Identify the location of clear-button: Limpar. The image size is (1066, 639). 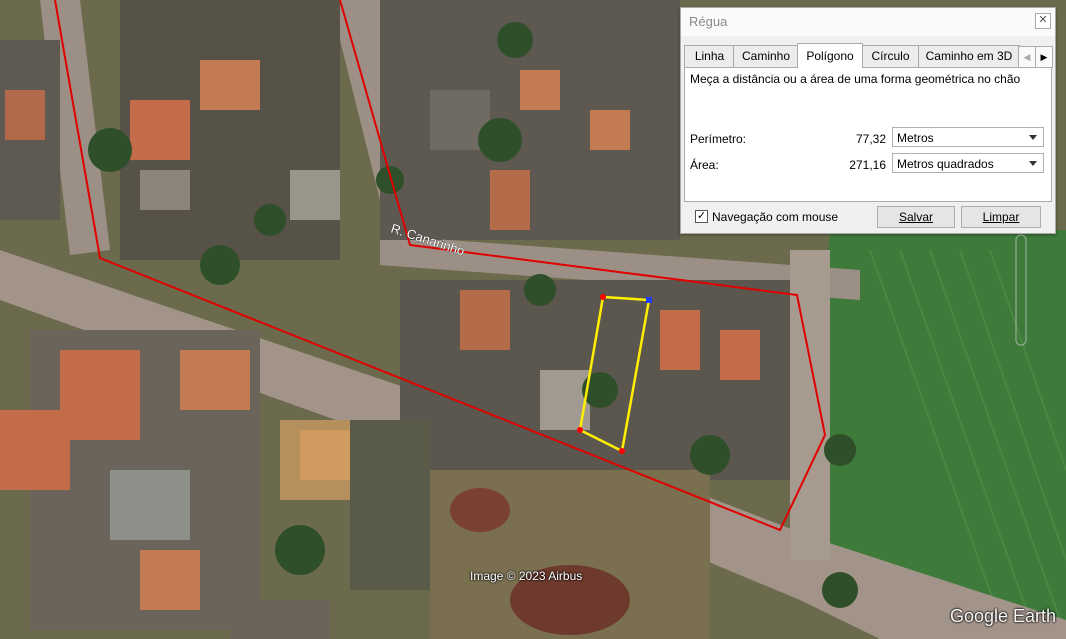
(1001, 217).